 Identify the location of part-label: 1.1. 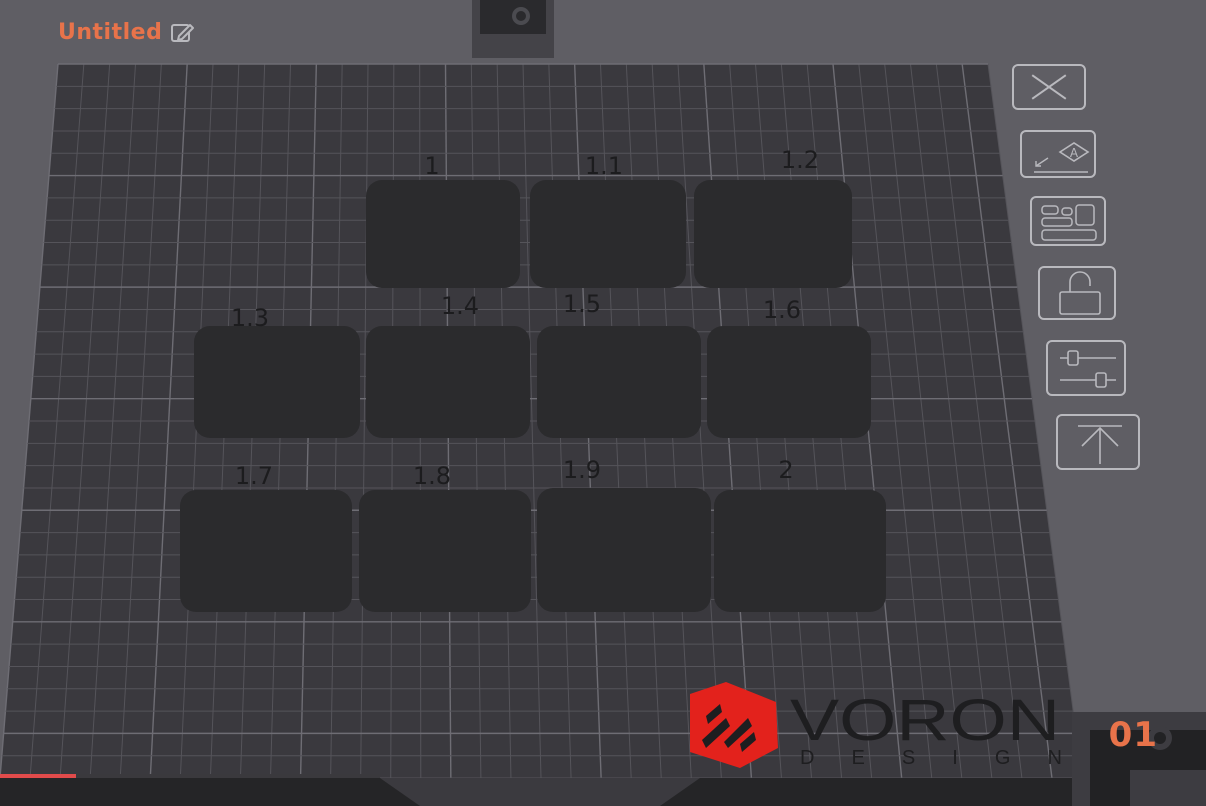
(604, 166).